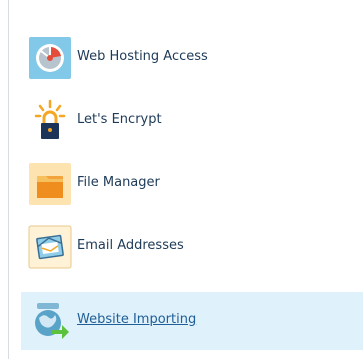 The height and width of the screenshot is (359, 363). I want to click on lets-encrypt-lock-icon, so click(50, 121).